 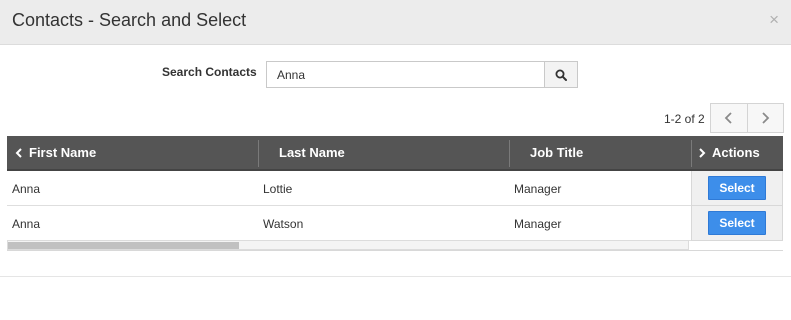 I want to click on column-label: Last Name, so click(x=312, y=152).